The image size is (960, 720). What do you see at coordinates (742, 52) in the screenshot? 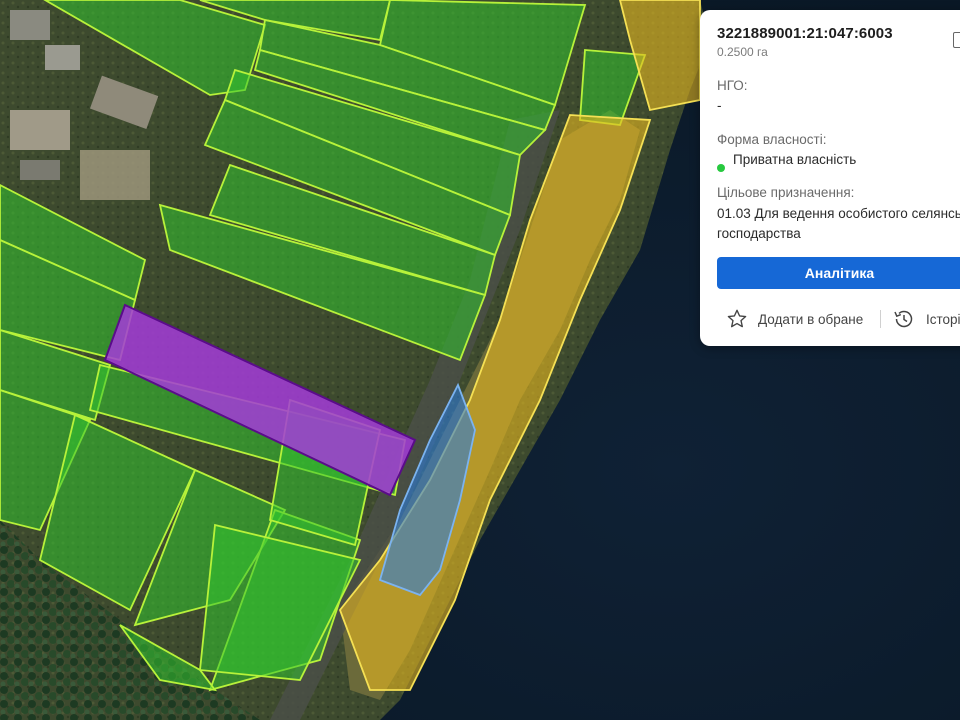
I see `parcel-area: 0.2500 га` at bounding box center [742, 52].